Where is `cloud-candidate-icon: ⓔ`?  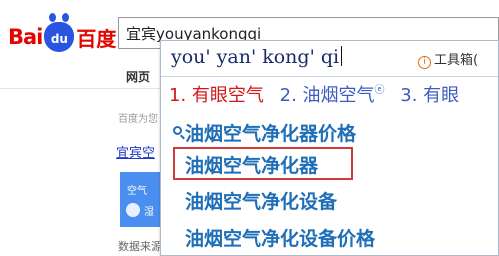 cloud-candidate-icon: ⓔ is located at coordinates (379, 90).